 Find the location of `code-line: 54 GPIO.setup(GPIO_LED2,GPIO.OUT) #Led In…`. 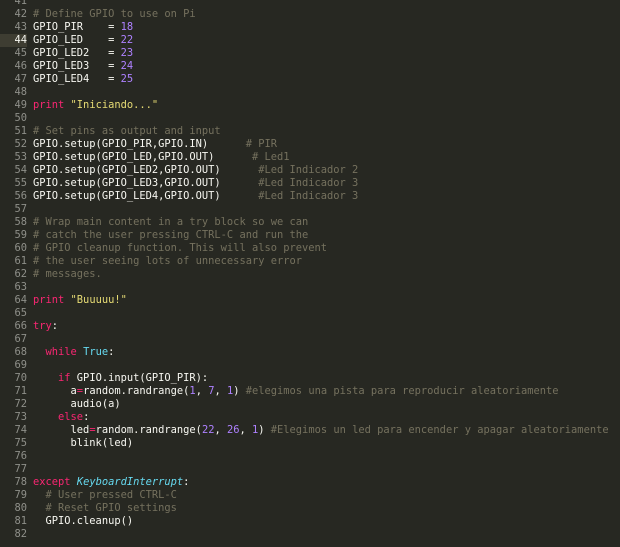

code-line: 54 GPIO.setup(GPIO_LED2,GPIO.OUT) #Led In… is located at coordinates (310, 170).